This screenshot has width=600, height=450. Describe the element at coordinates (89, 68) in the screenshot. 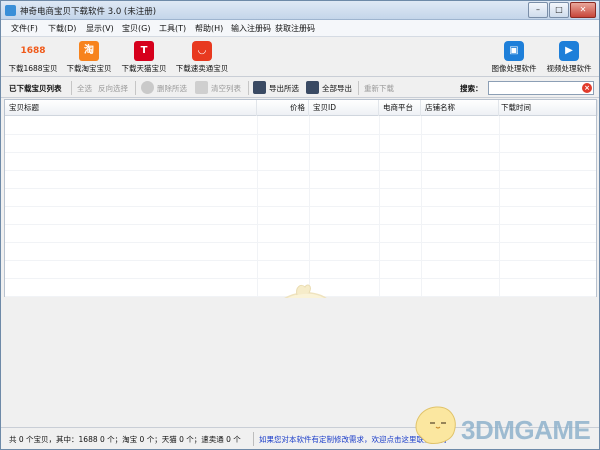

I see `download-taobao-label: 下载淘宝宝贝` at that location.